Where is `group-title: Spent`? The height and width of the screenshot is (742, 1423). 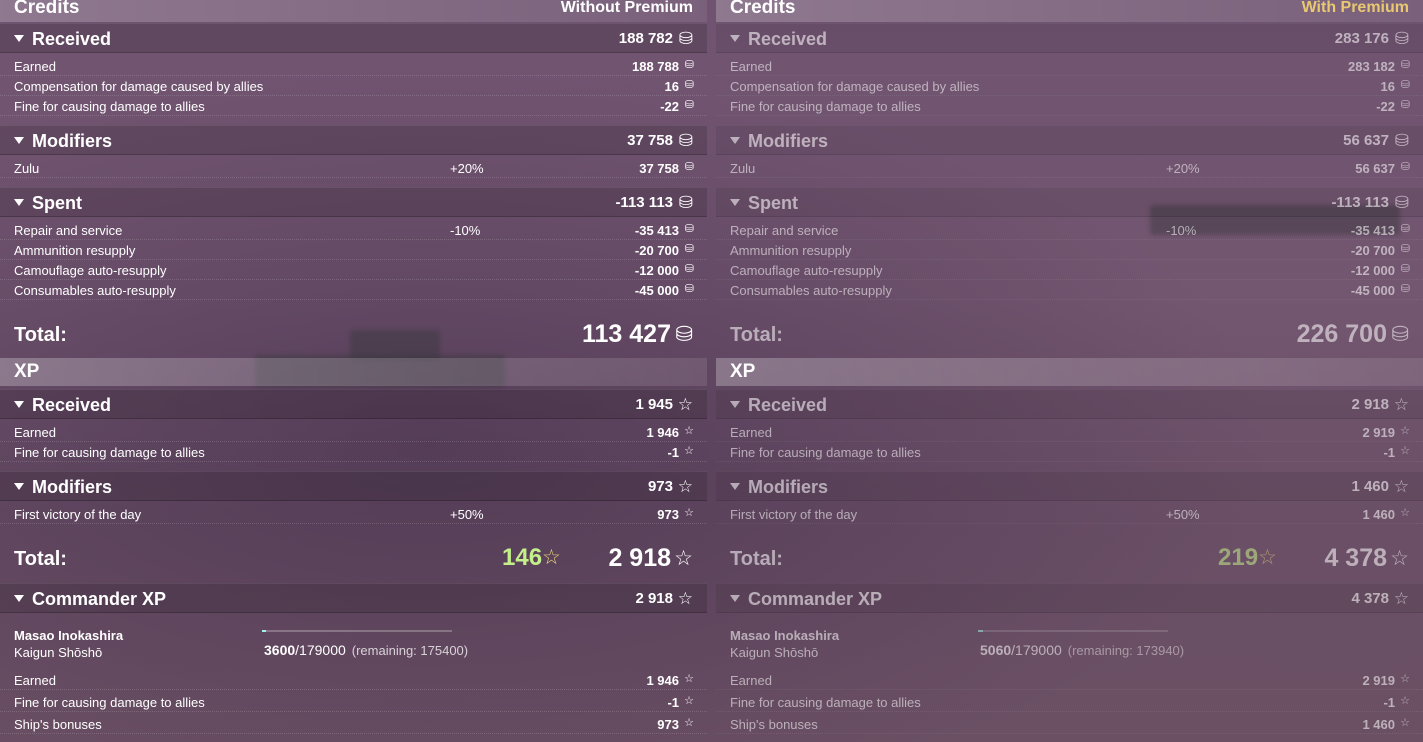
group-title: Spent is located at coordinates (57, 203).